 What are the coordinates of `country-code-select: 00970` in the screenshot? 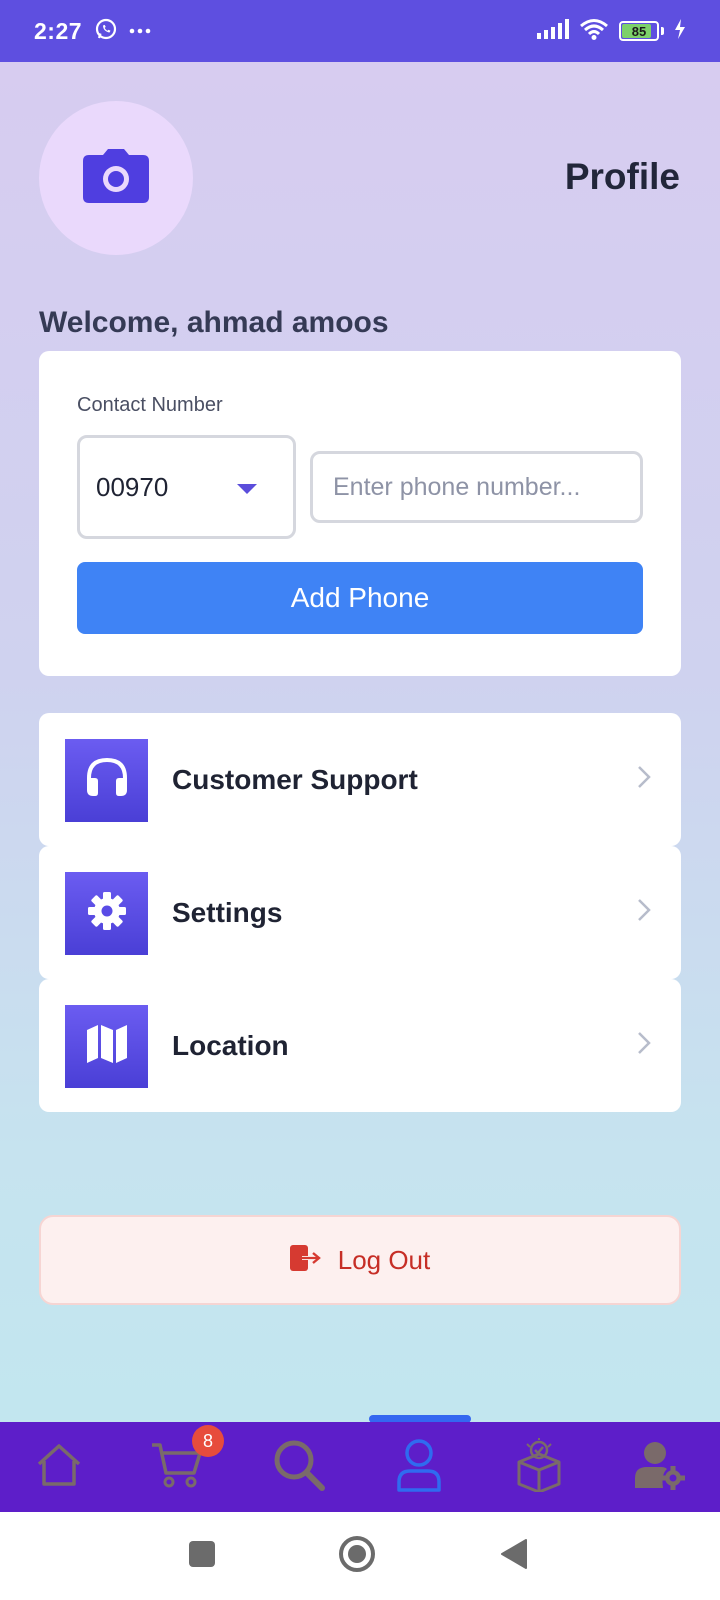 It's located at (186, 487).